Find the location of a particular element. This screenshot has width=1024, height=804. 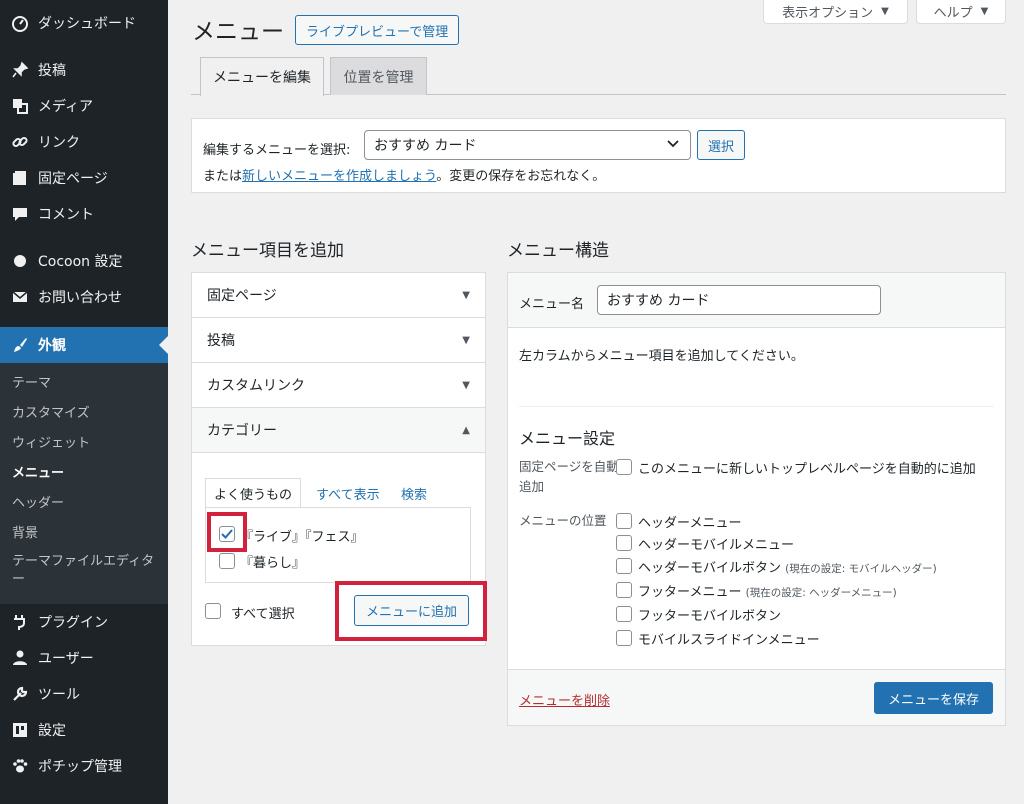

tab-search: 検索 is located at coordinates (414, 493).